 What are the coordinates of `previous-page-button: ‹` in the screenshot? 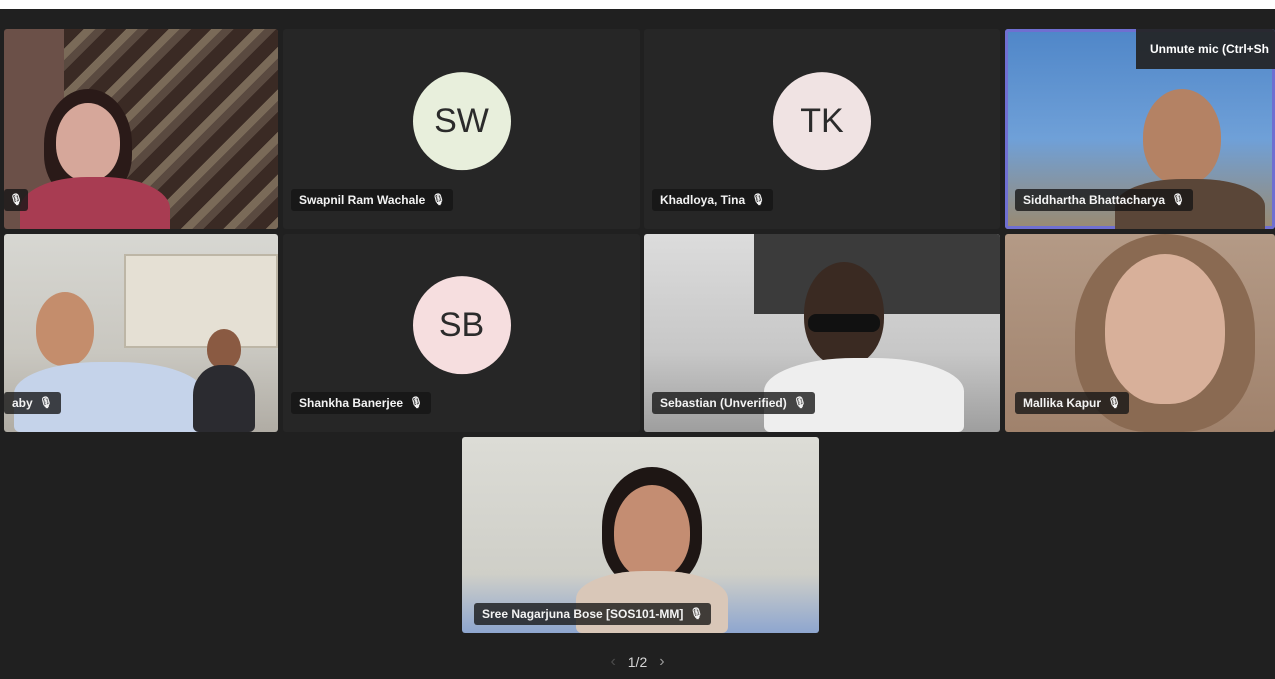 It's located at (612, 662).